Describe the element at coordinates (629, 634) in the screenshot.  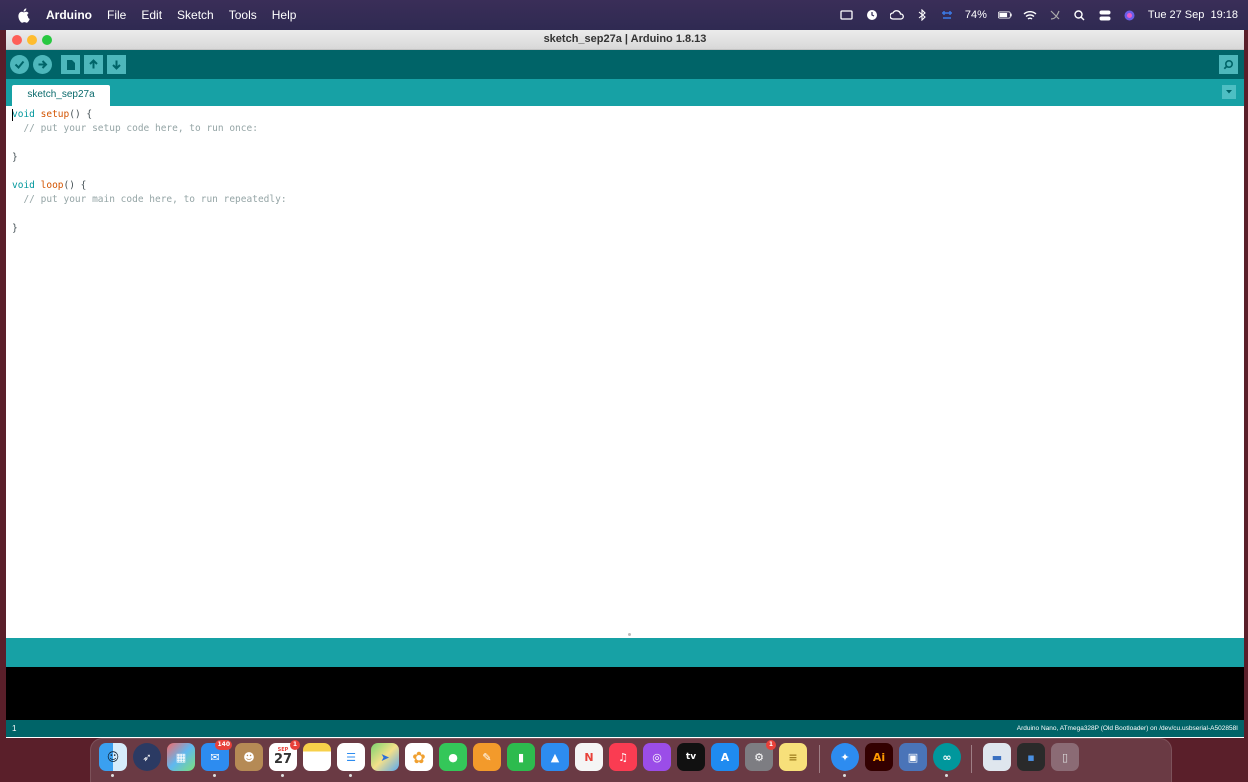
I see `resize-grip` at that location.